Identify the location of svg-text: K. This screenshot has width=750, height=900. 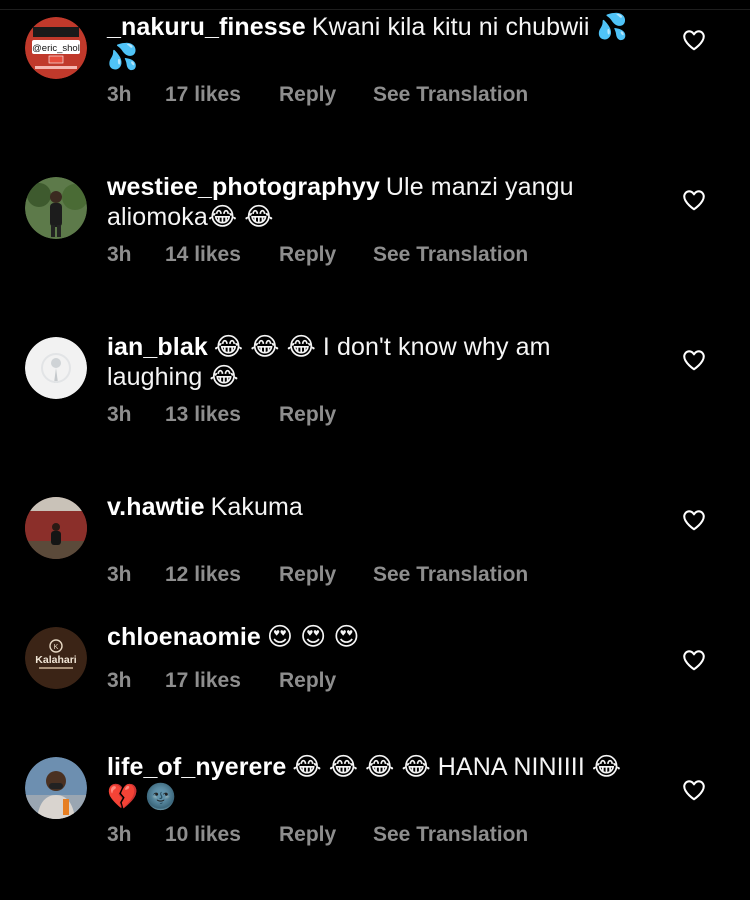
(56, 647).